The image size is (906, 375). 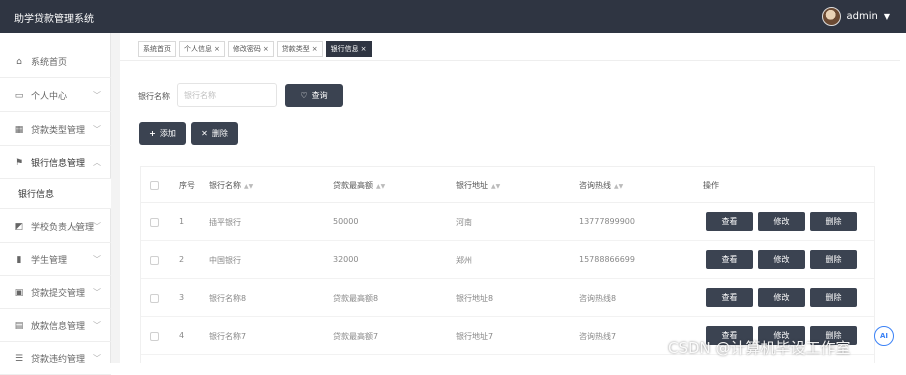 I want to click on cell-bank-name: 中国银行, so click(x=225, y=260).